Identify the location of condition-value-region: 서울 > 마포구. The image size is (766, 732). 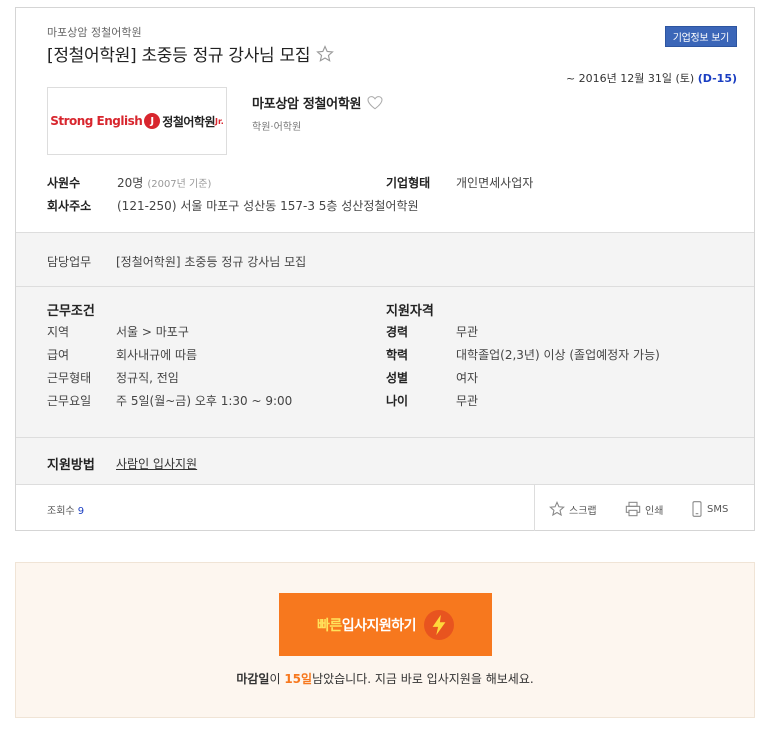
(152, 332).